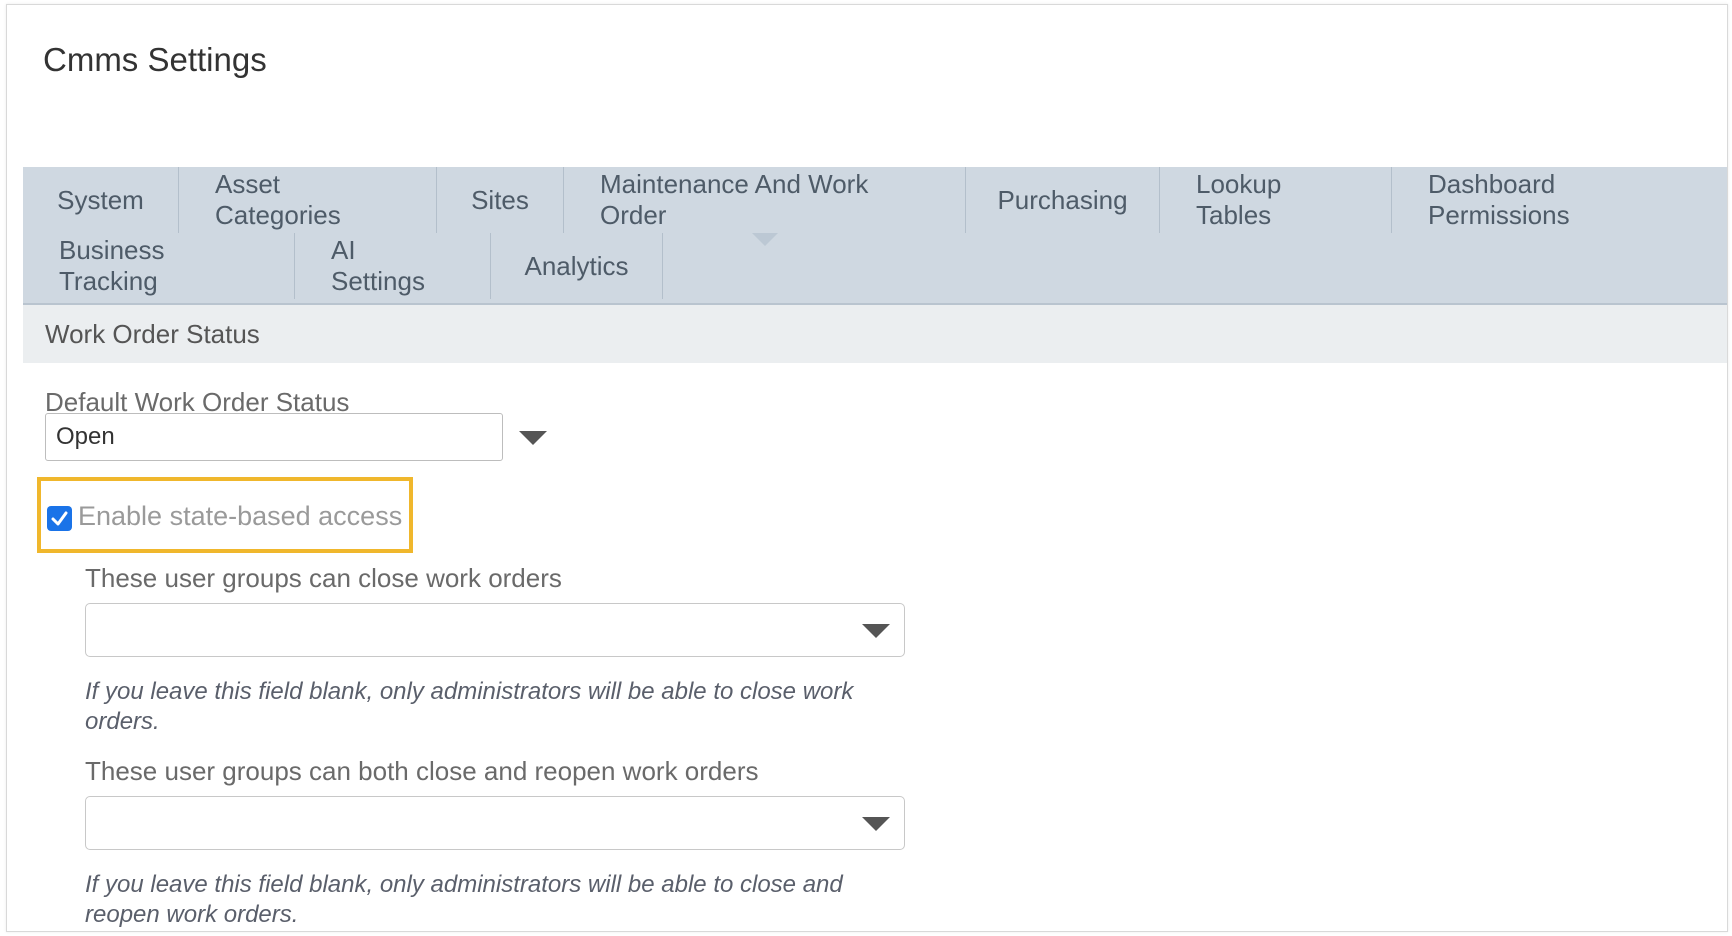 This screenshot has height=936, width=1732. Describe the element at coordinates (159, 266) in the screenshot. I see `tab-business-tracking: Business Tracking` at that location.